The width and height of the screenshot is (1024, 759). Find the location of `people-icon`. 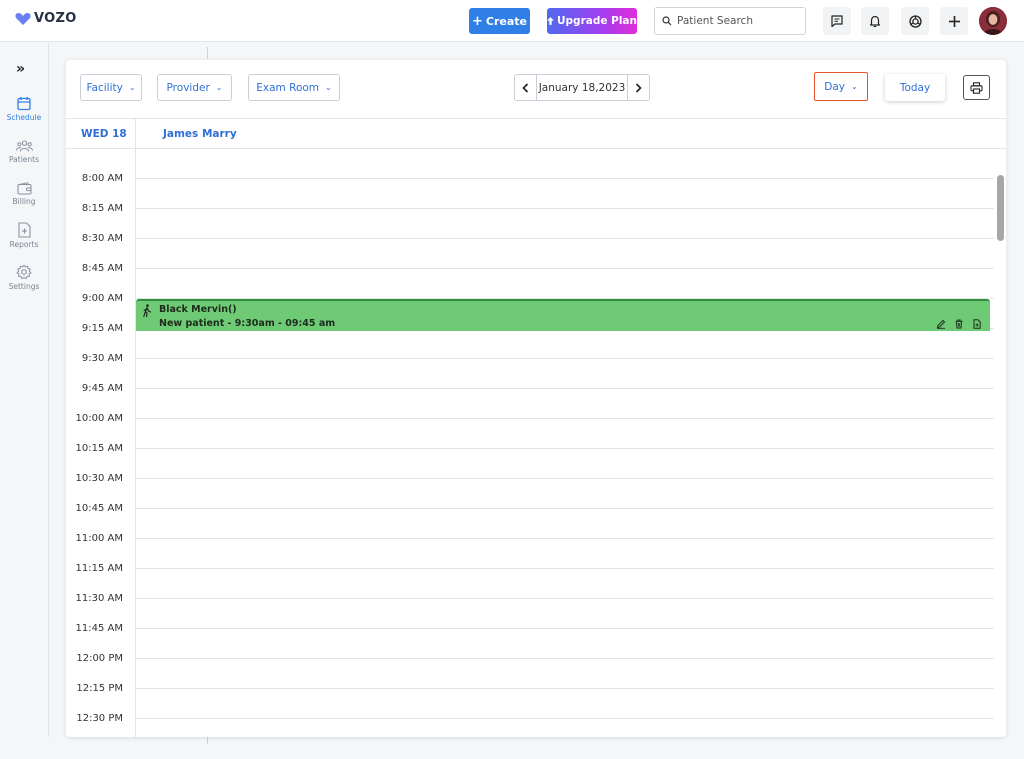

people-icon is located at coordinates (24, 146).